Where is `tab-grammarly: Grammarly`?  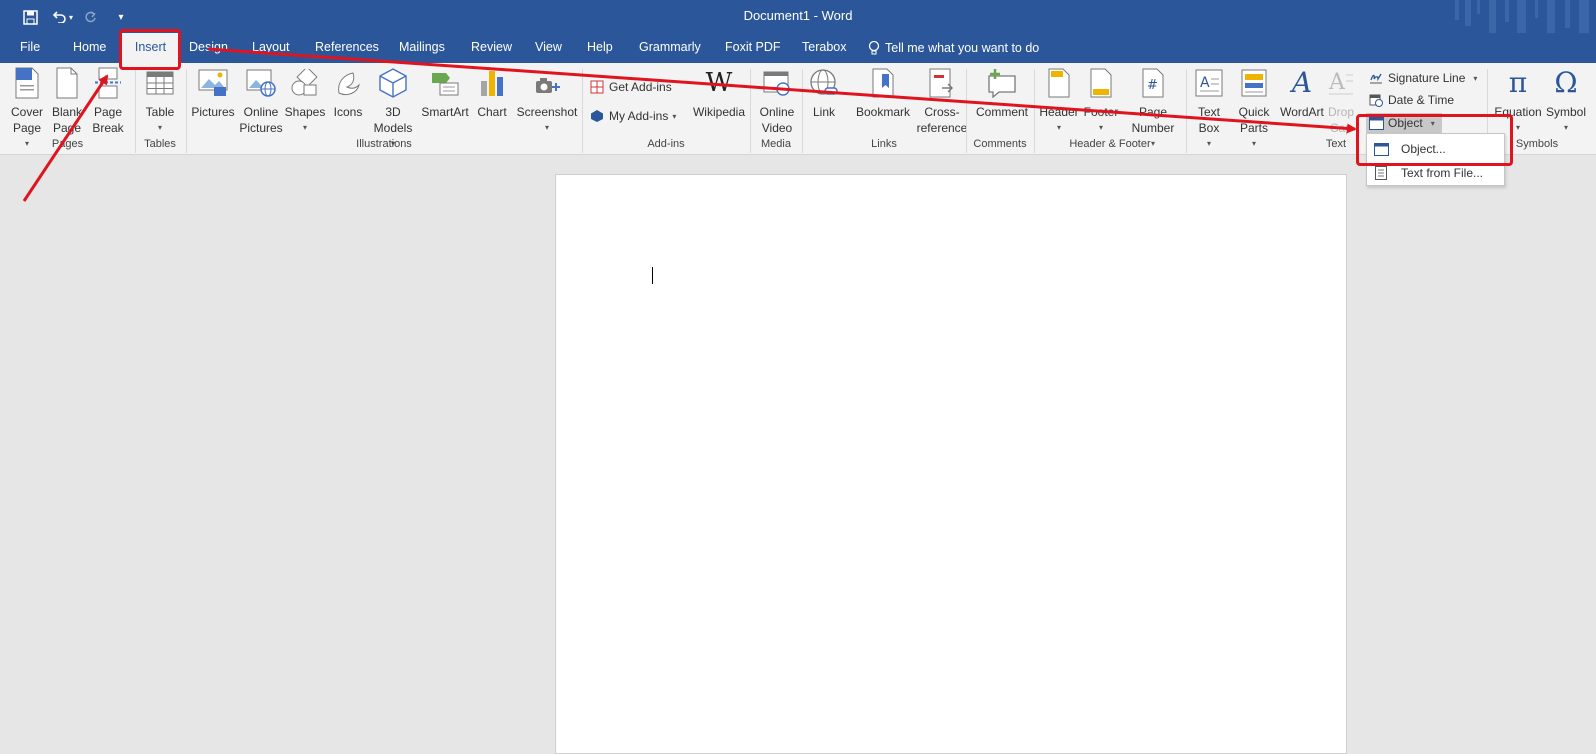
tab-grammarly: Grammarly is located at coordinates (670, 48).